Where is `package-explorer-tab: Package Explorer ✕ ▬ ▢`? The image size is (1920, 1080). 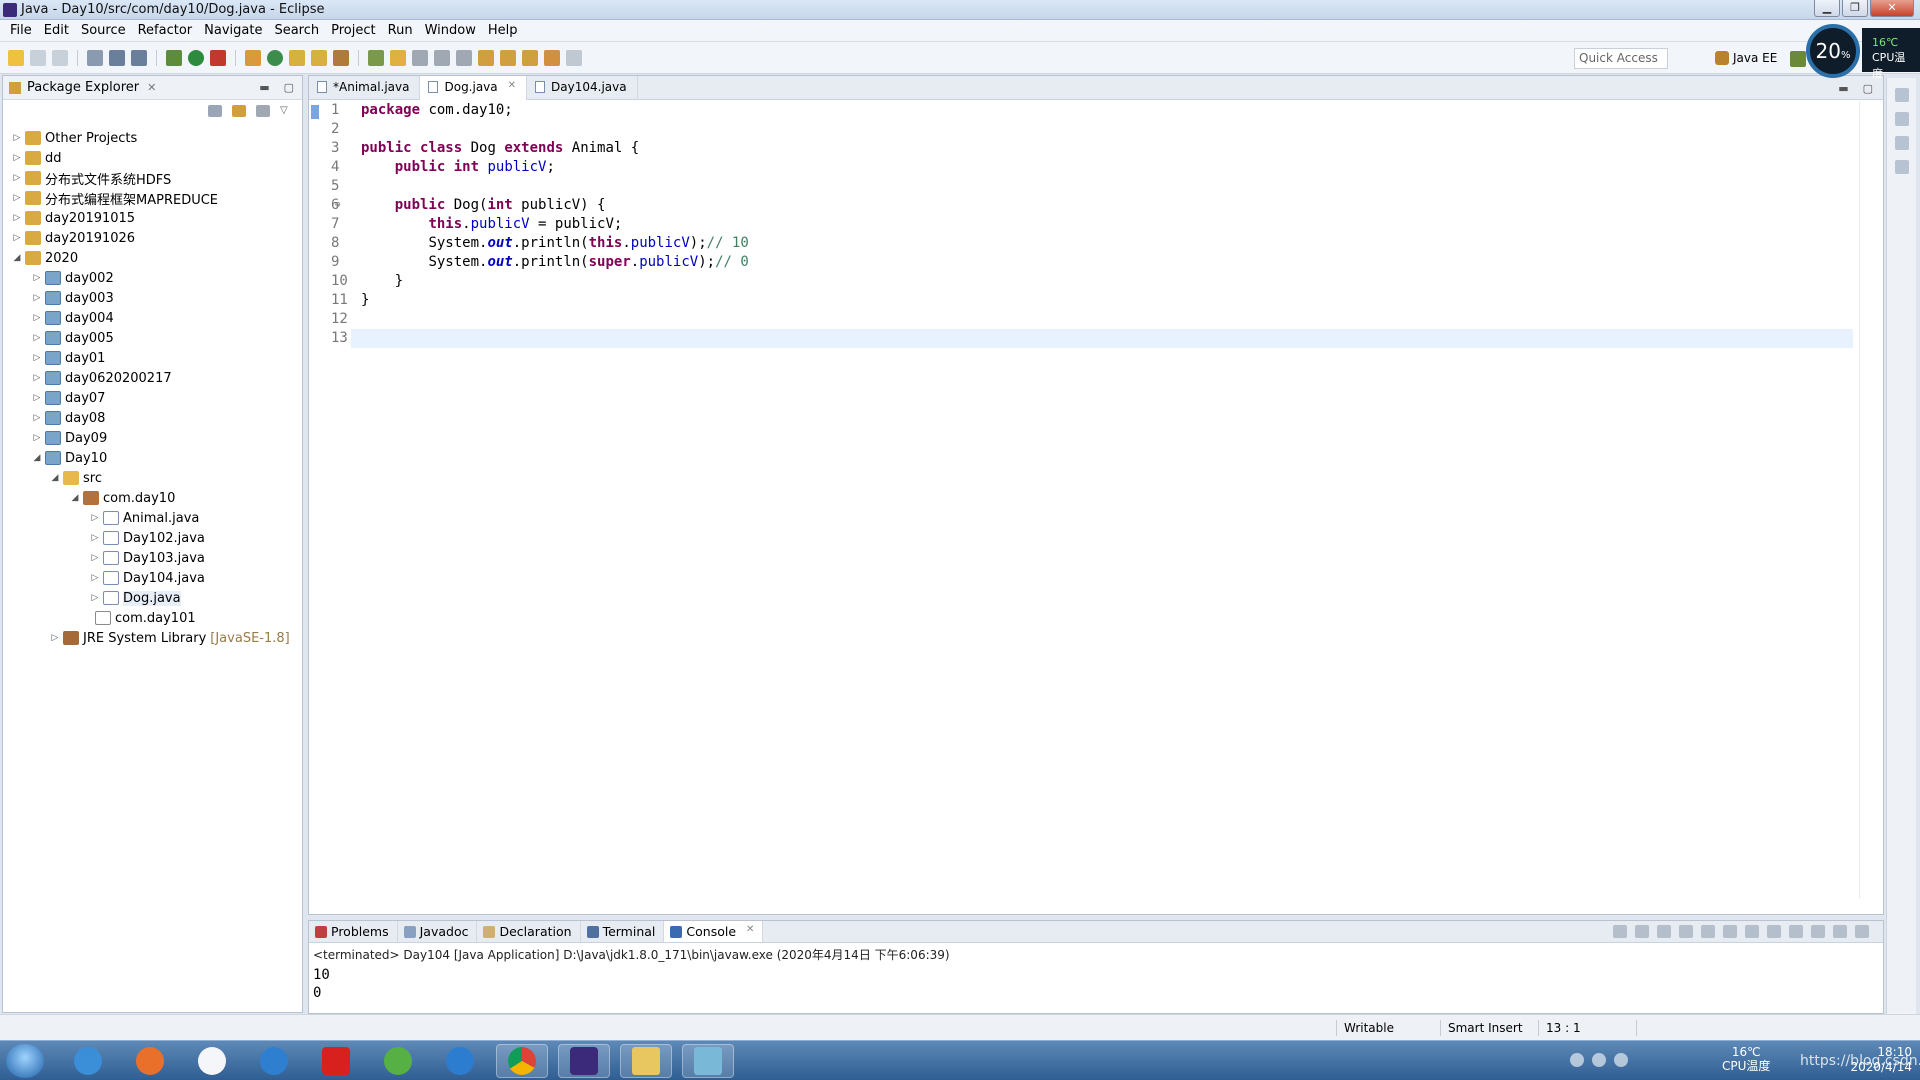
package-explorer-tab: Package Explorer ✕ ▬ ▢ is located at coordinates (152, 88).